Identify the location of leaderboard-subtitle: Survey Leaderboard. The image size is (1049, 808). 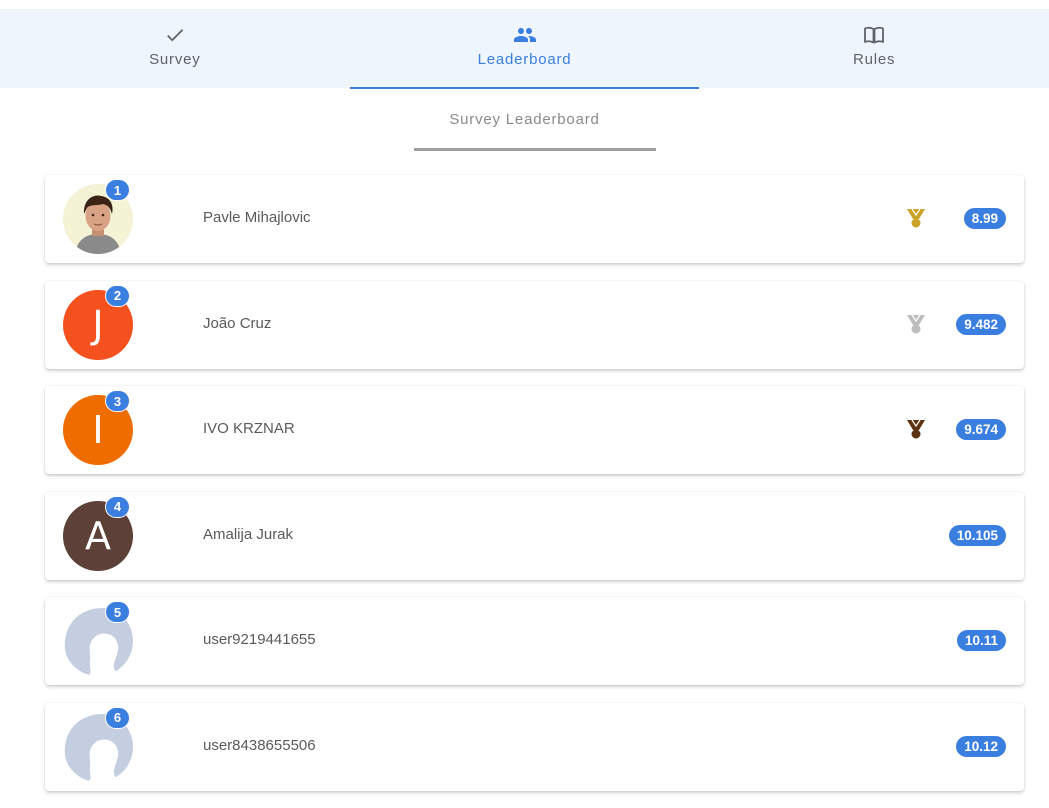
(524, 119).